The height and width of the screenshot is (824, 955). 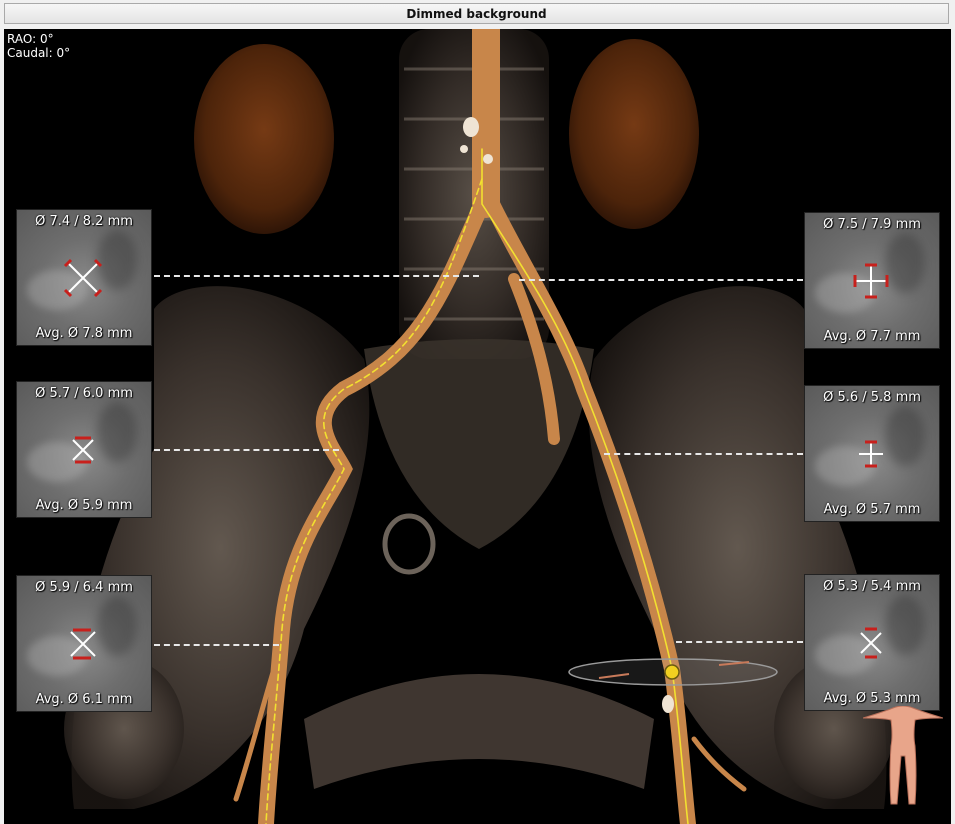 I want to click on left-kidney, so click(x=264, y=139).